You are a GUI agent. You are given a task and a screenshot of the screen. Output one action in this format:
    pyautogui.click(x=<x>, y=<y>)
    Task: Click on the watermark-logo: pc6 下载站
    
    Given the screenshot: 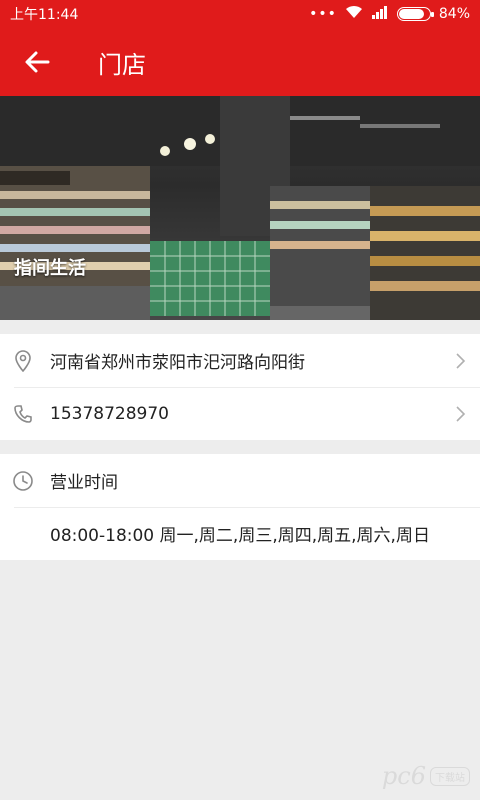 What is the action you would take?
    pyautogui.click(x=426, y=776)
    